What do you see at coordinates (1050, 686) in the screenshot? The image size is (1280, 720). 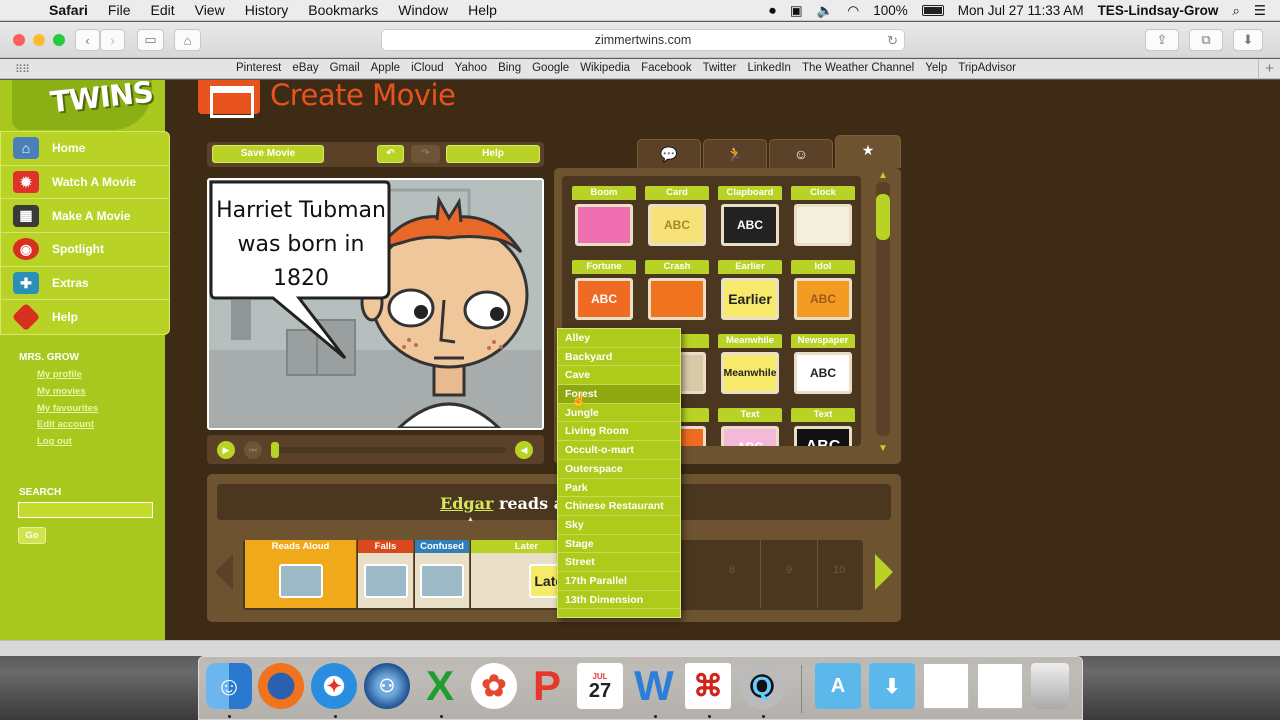 I see `trash-icon` at bounding box center [1050, 686].